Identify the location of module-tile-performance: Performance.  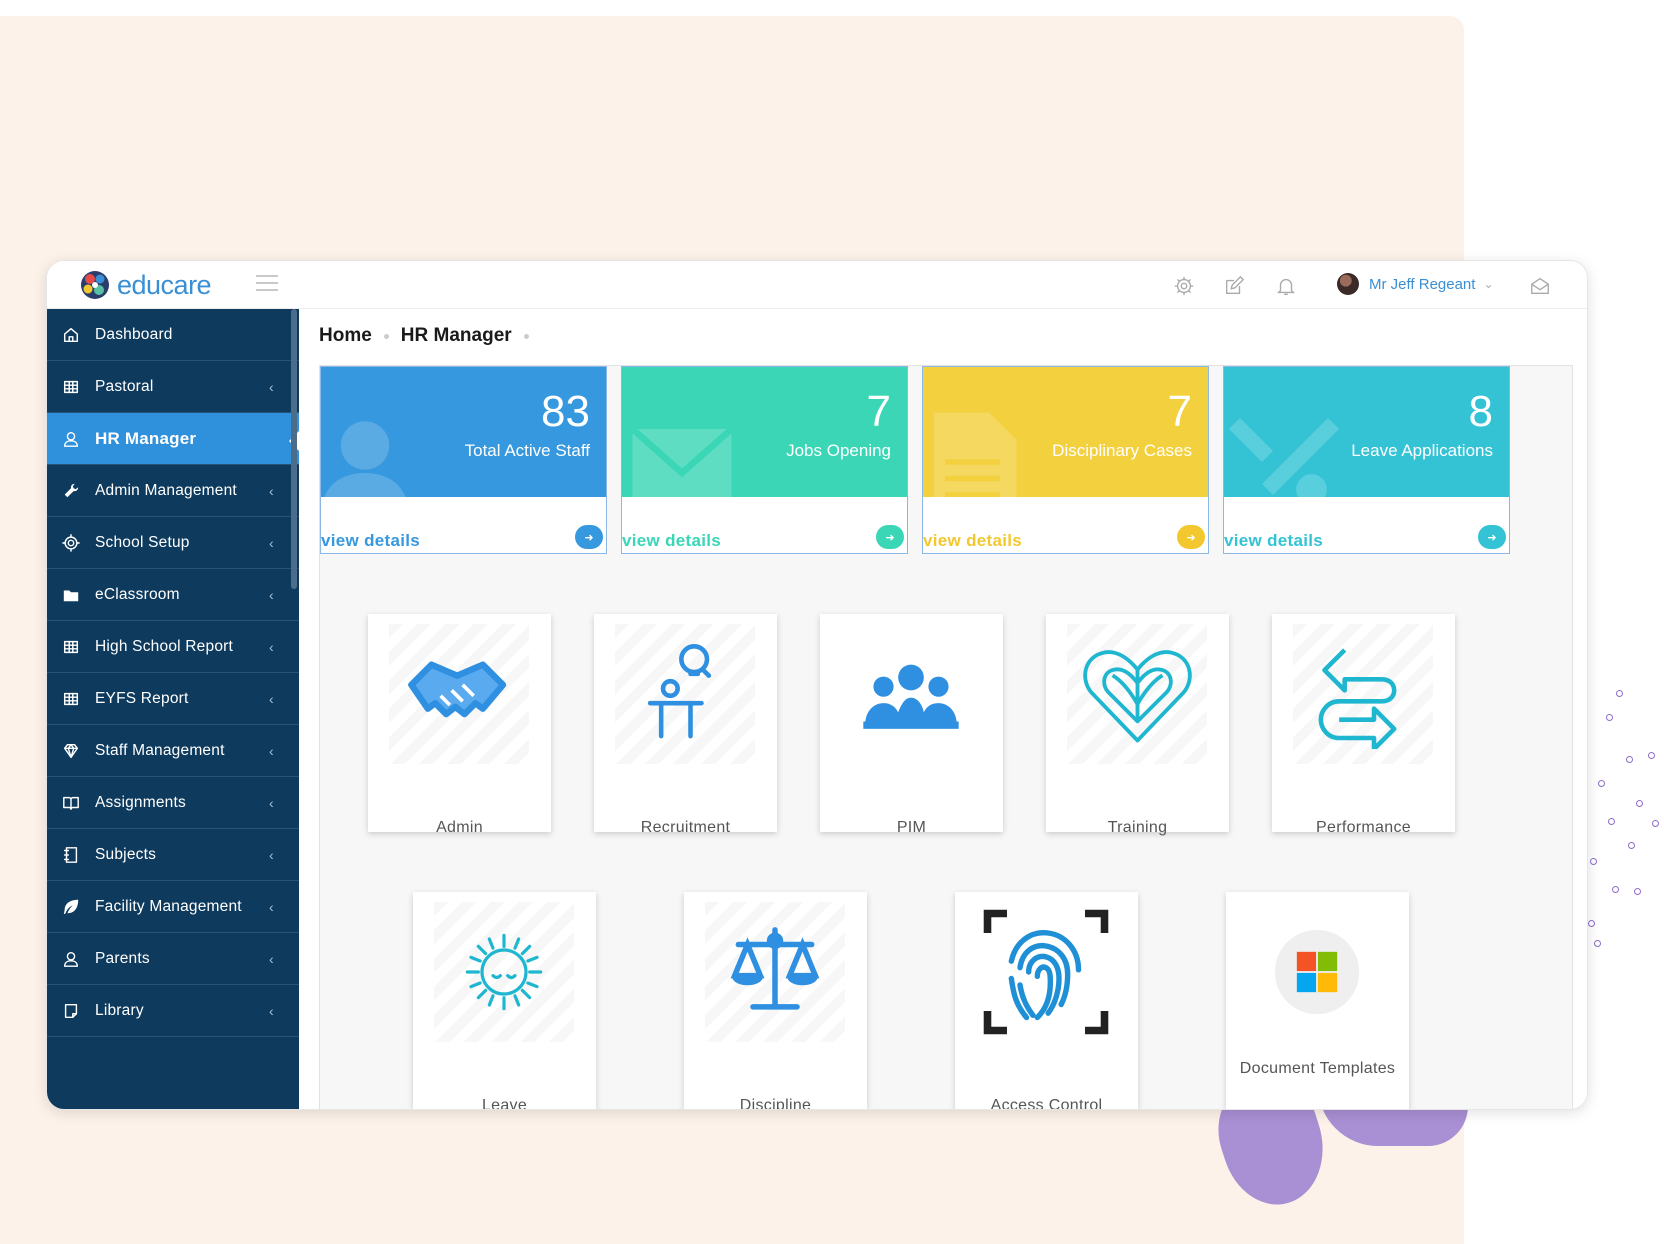
(1363, 725).